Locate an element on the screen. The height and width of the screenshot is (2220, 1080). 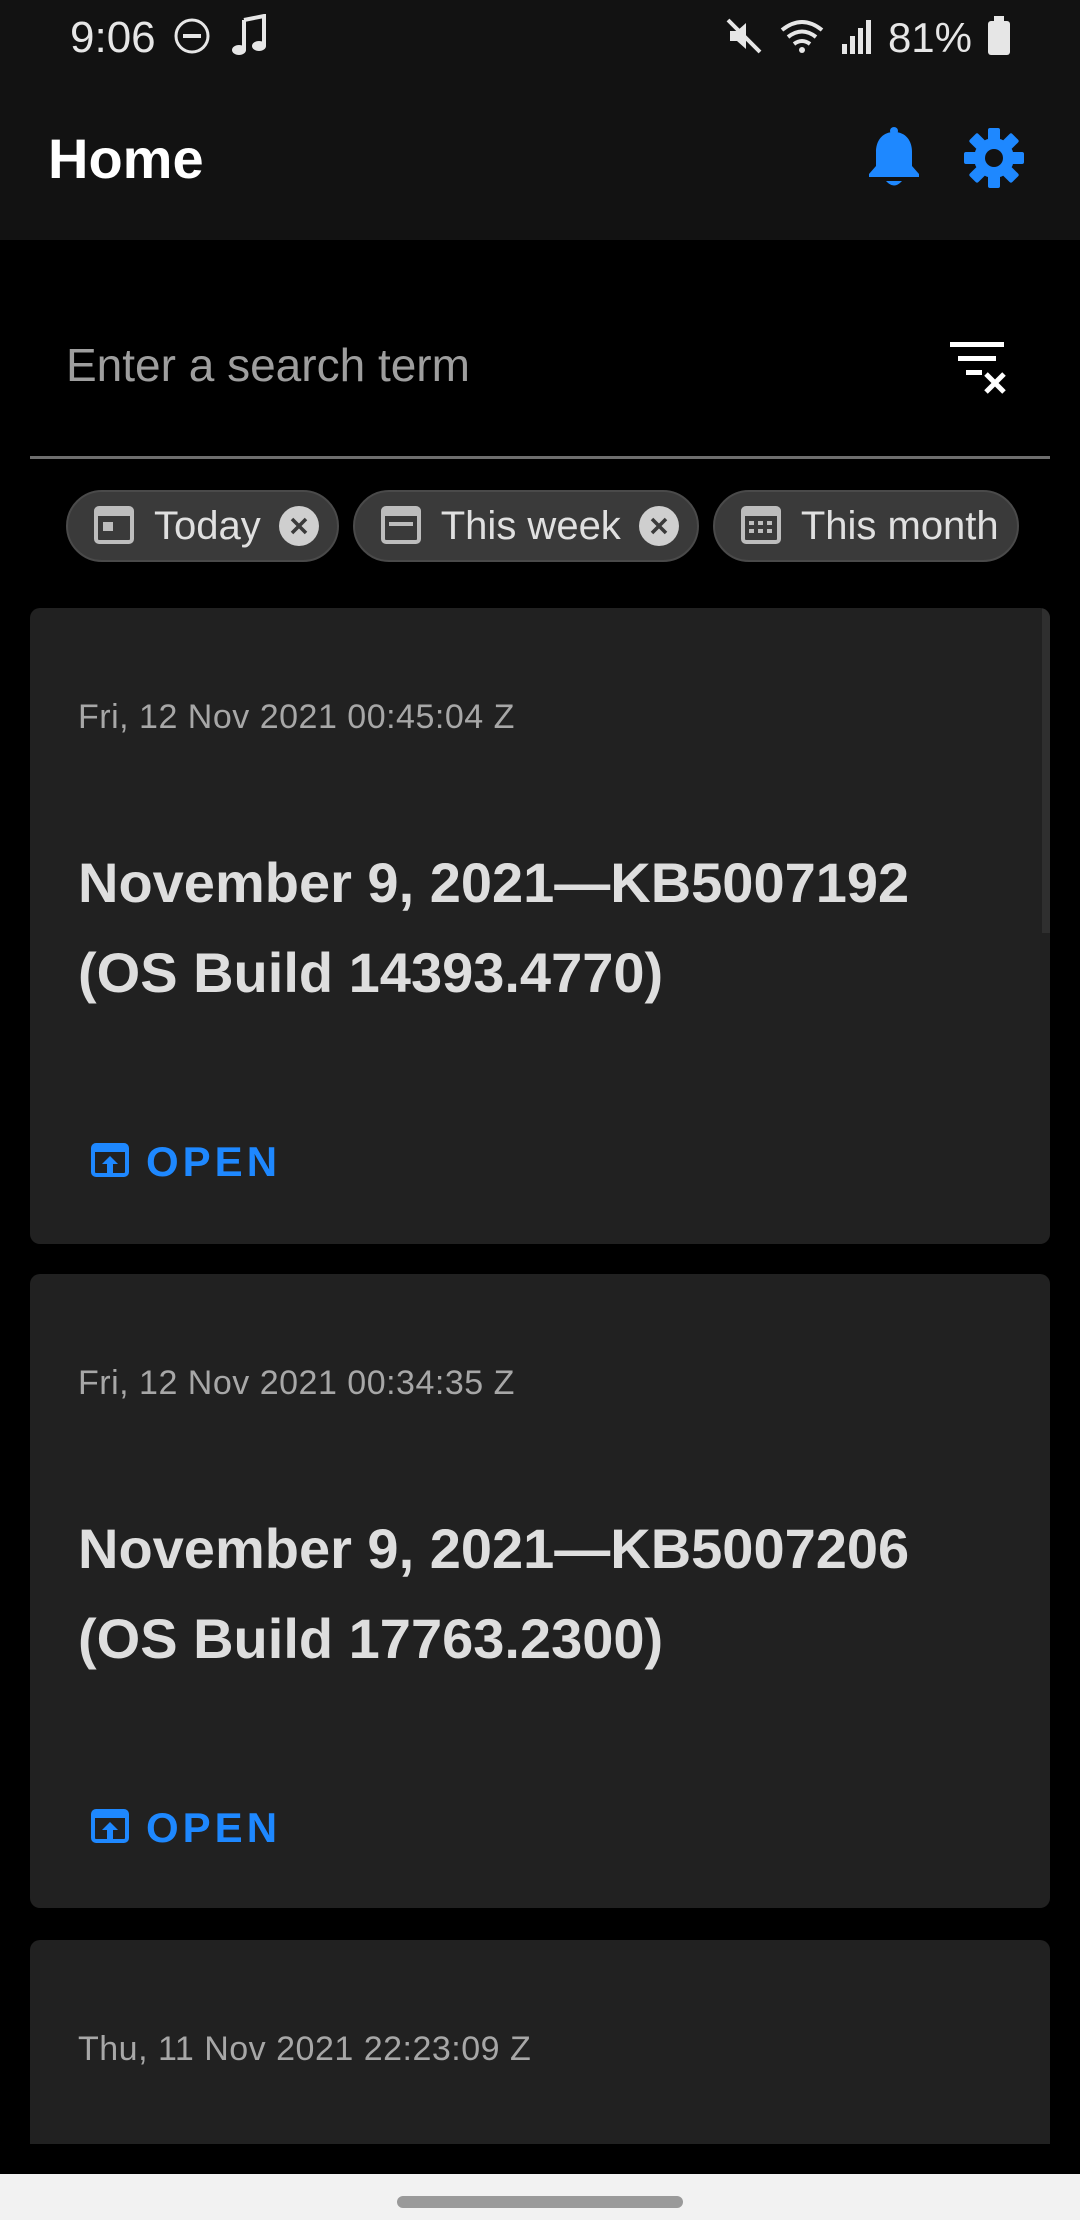
notifications-button is located at coordinates (894, 160).